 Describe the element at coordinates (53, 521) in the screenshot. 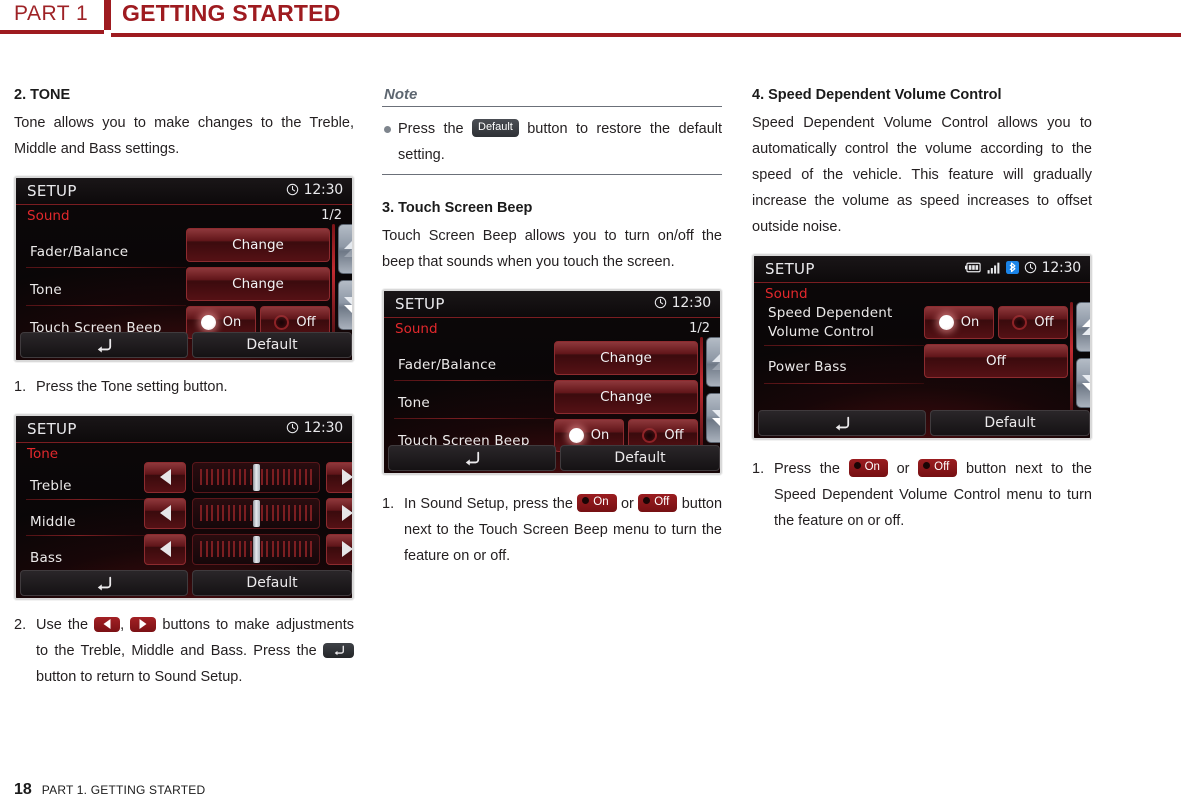

I see `row-label-middle: Middle` at that location.